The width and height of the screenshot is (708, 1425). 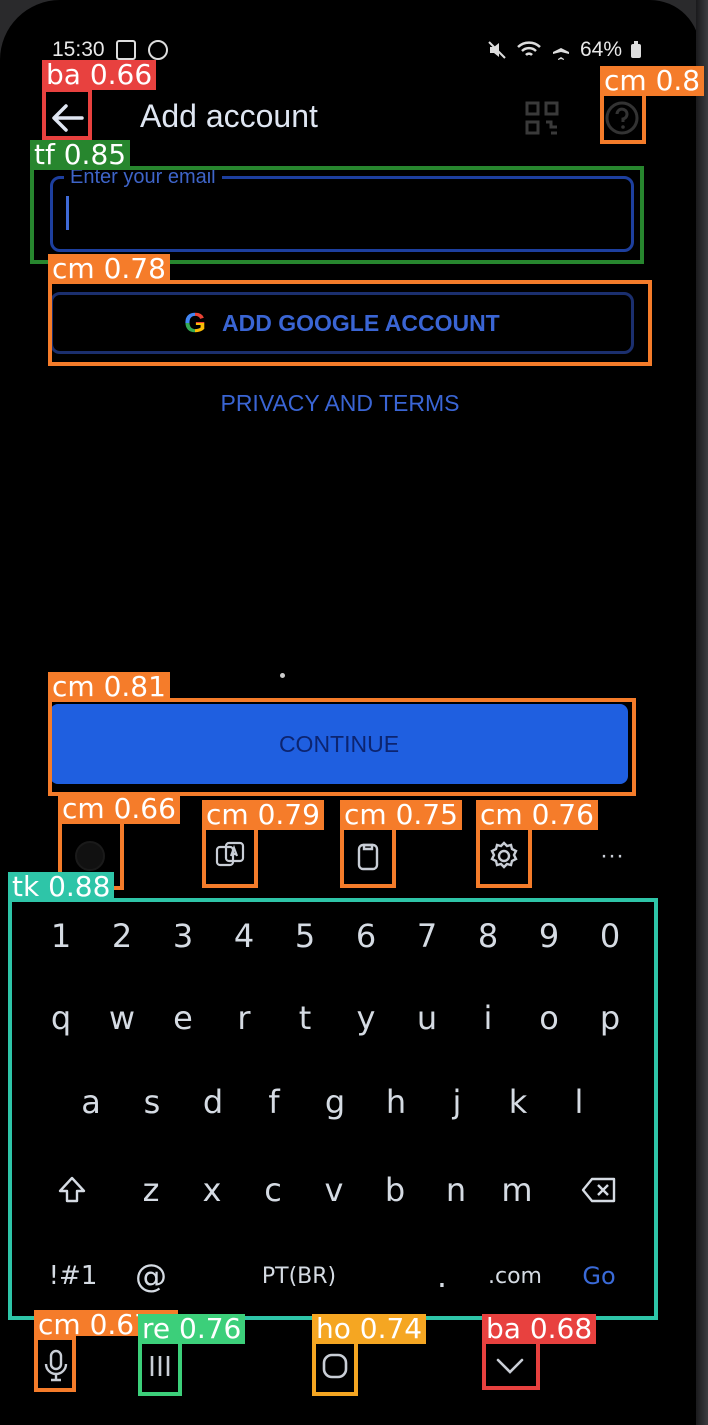 I want to click on detection-box-recents, so click(x=160, y=1368).